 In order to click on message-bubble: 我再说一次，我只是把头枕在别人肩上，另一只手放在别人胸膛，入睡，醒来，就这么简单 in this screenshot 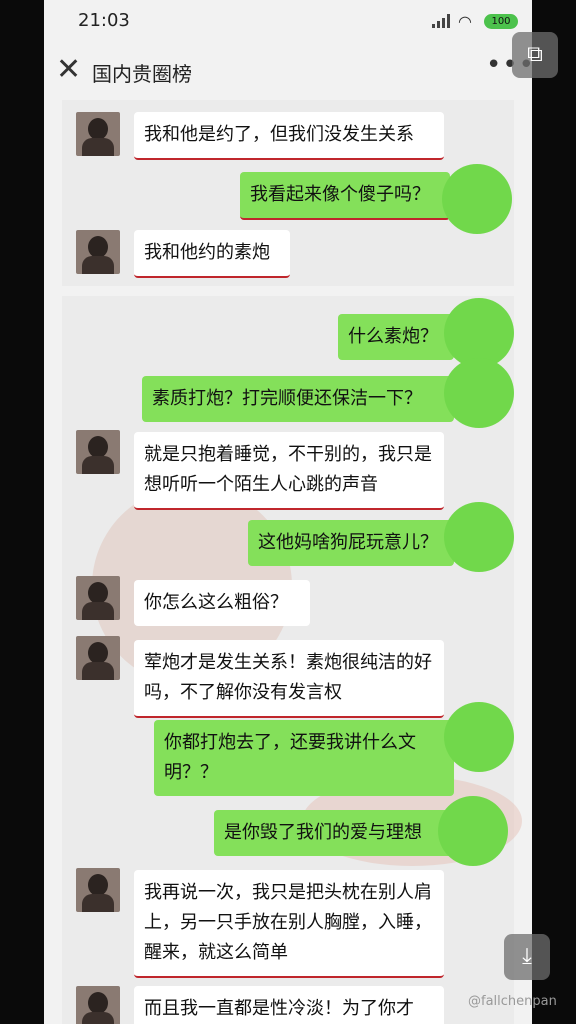, I will do `click(289, 924)`.